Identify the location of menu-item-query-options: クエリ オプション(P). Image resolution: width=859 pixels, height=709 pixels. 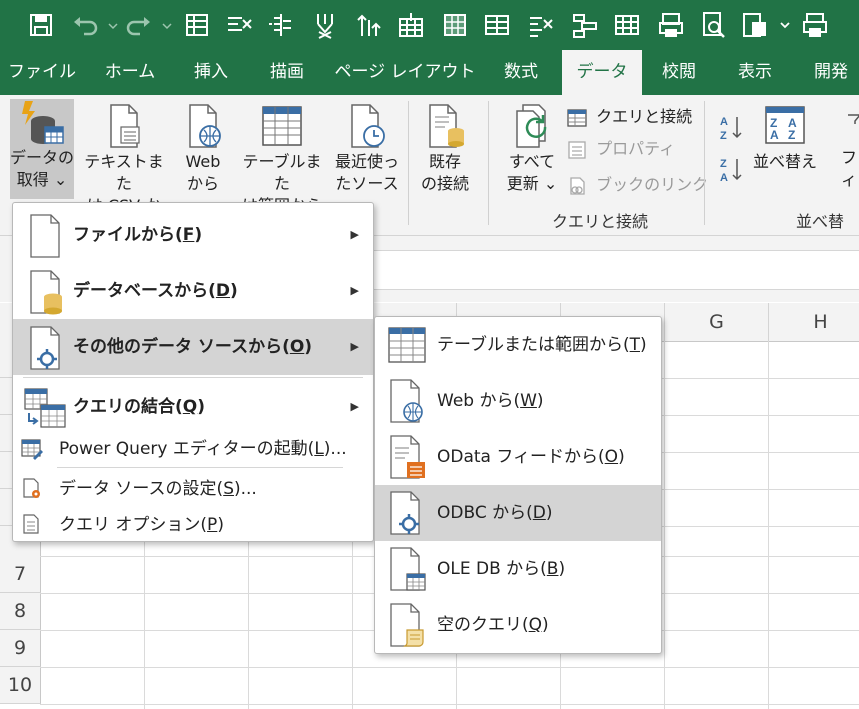
(193, 525).